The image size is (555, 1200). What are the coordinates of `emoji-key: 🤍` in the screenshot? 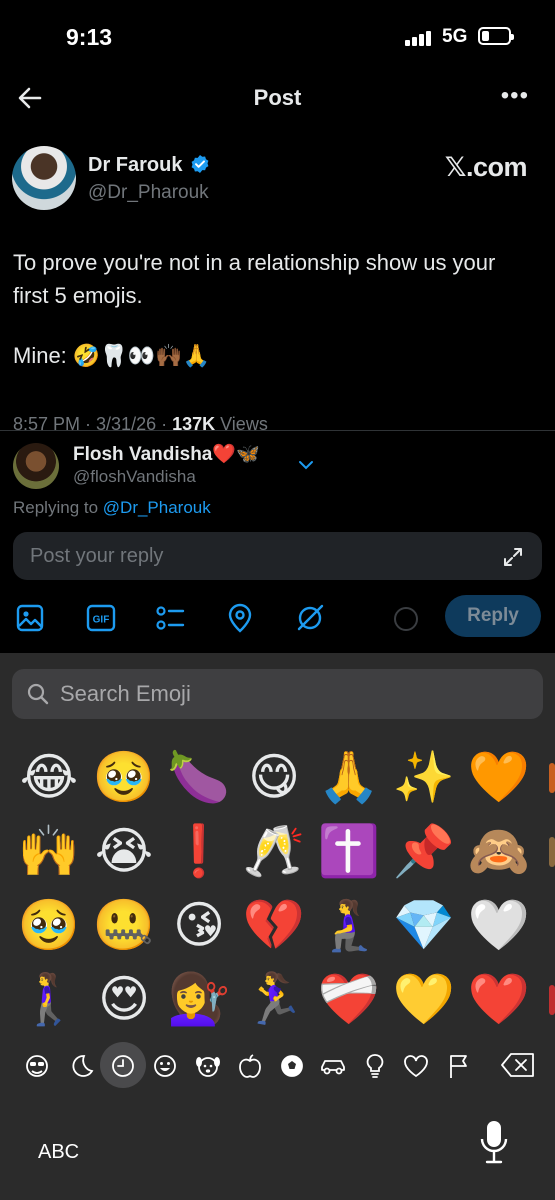 It's located at (499, 925).